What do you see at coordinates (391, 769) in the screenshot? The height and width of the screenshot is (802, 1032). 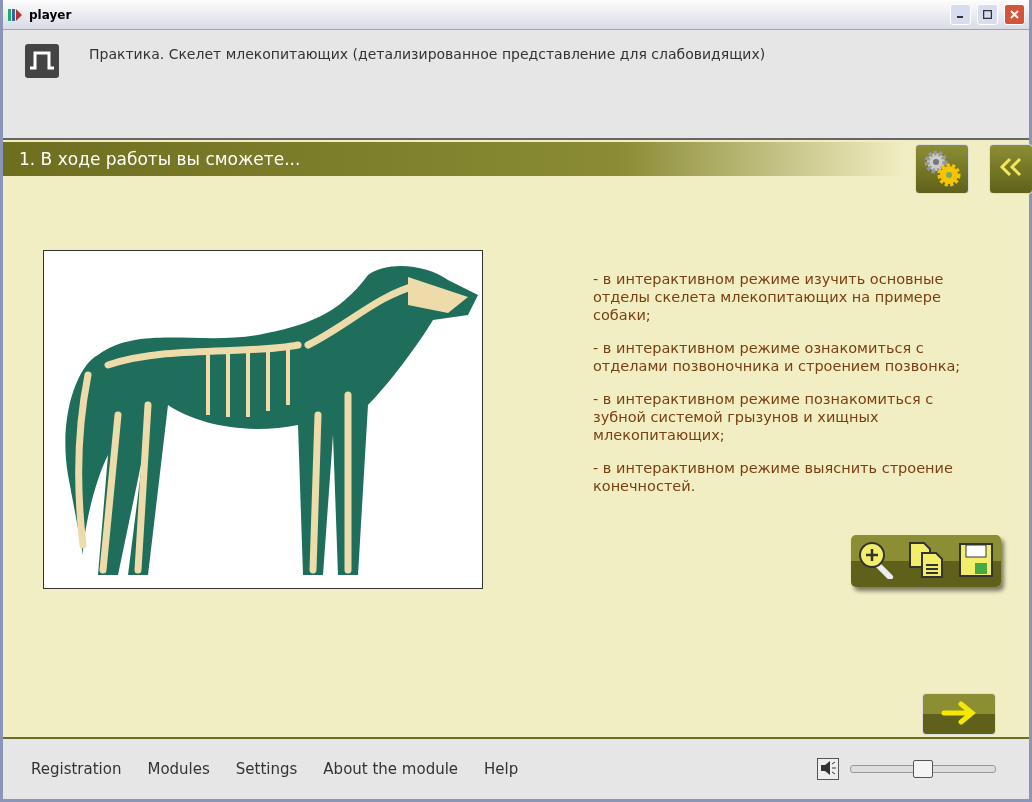 I see `menu-link: About the module` at bounding box center [391, 769].